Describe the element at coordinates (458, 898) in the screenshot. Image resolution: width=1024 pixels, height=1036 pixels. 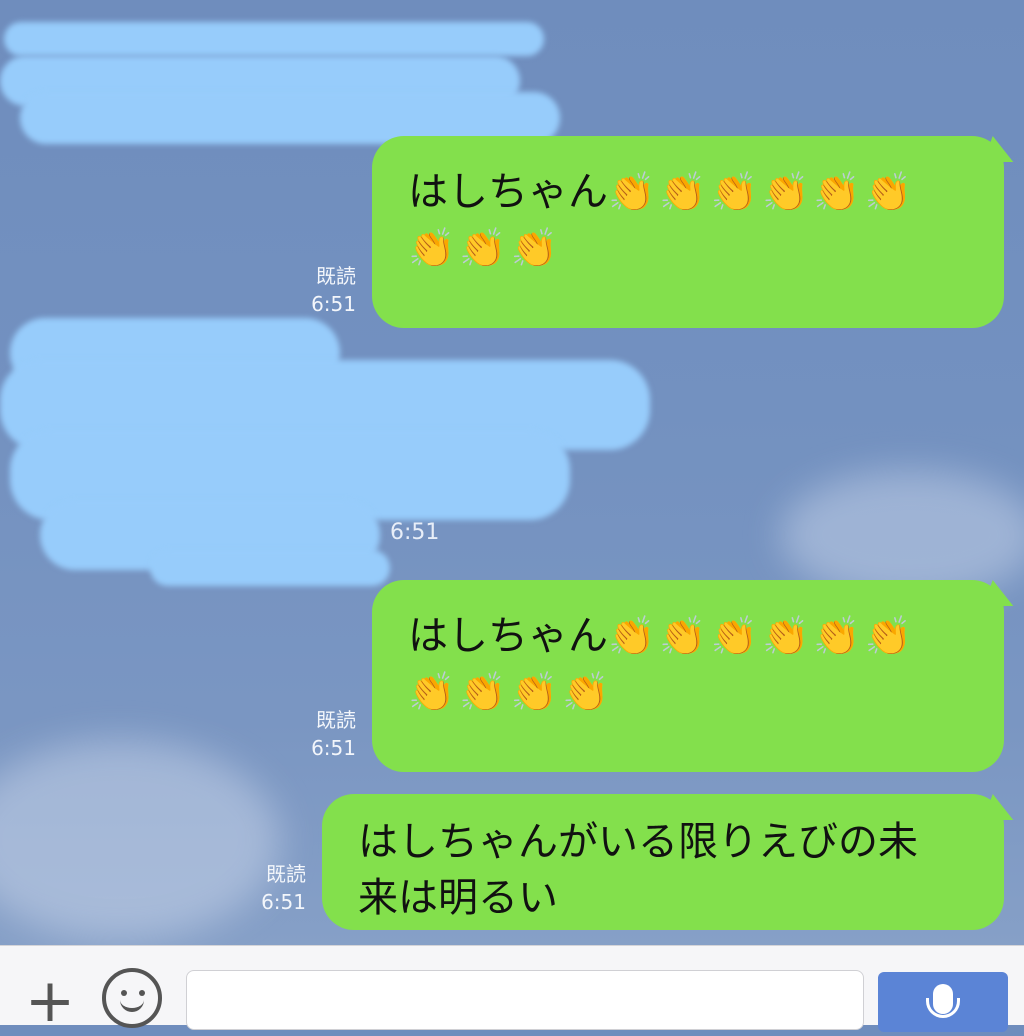
I see `message-text-line: 来は明るい` at that location.